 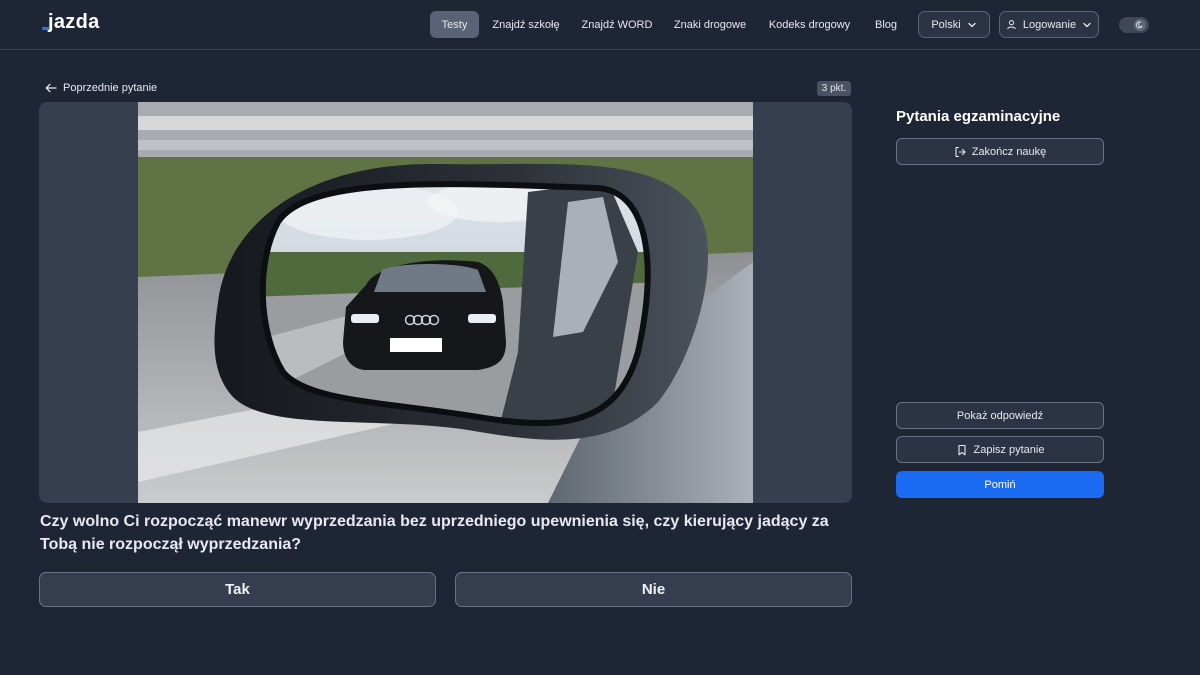 What do you see at coordinates (960, 151) in the screenshot?
I see `logout-icon` at bounding box center [960, 151].